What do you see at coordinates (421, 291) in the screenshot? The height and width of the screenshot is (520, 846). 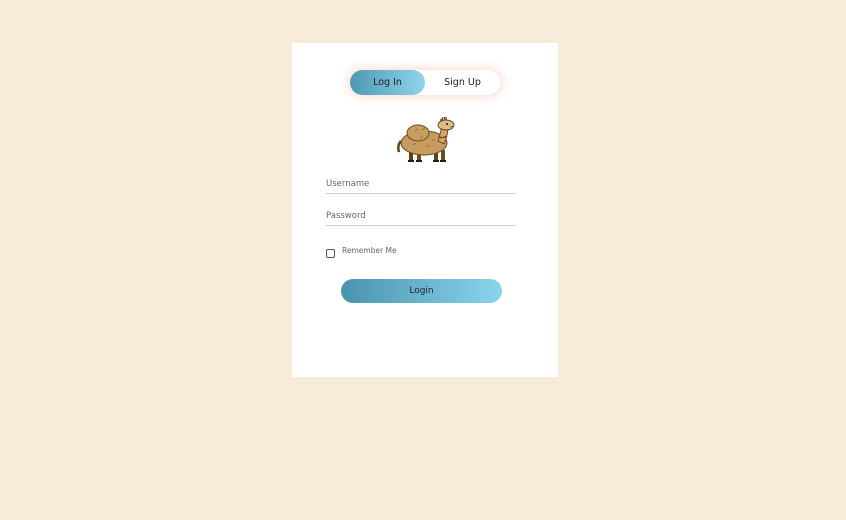 I see `login-button: Login` at bounding box center [421, 291].